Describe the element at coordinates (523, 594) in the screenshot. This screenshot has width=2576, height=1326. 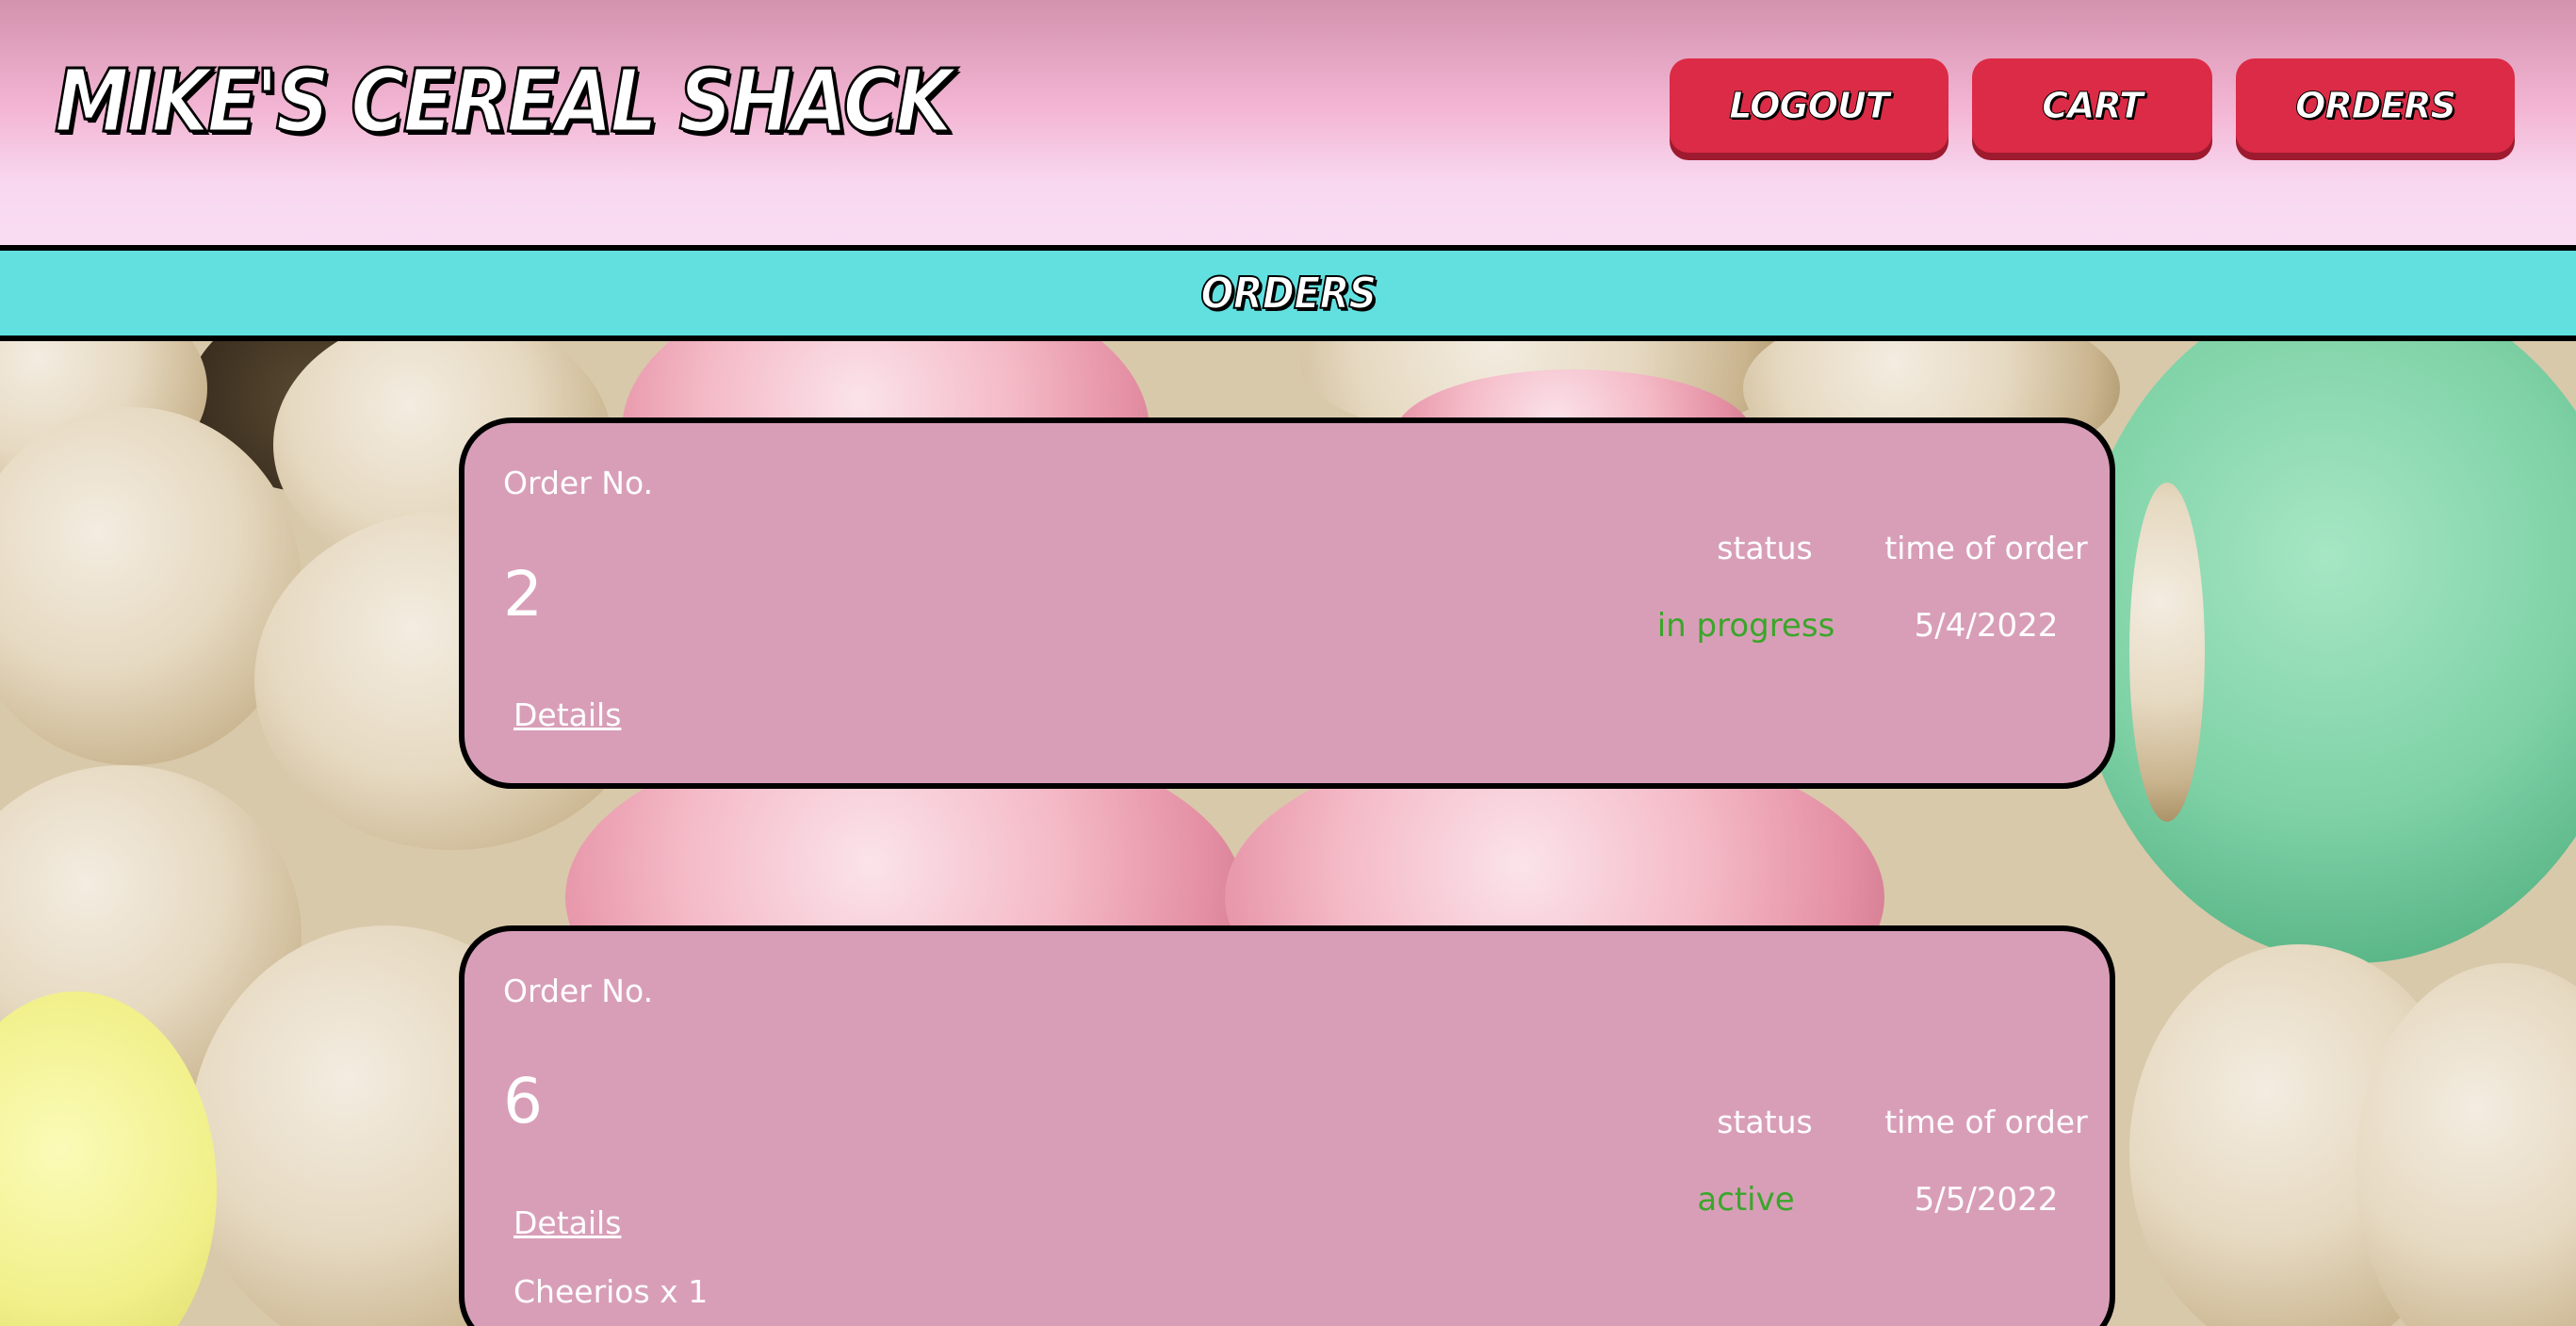
I see `order-number: 2` at that location.